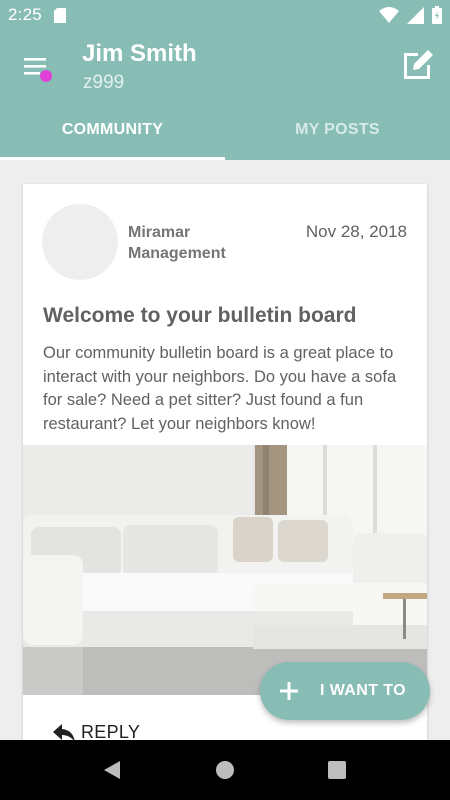  What do you see at coordinates (25, 14) in the screenshot?
I see `status-time: 2:25` at bounding box center [25, 14].